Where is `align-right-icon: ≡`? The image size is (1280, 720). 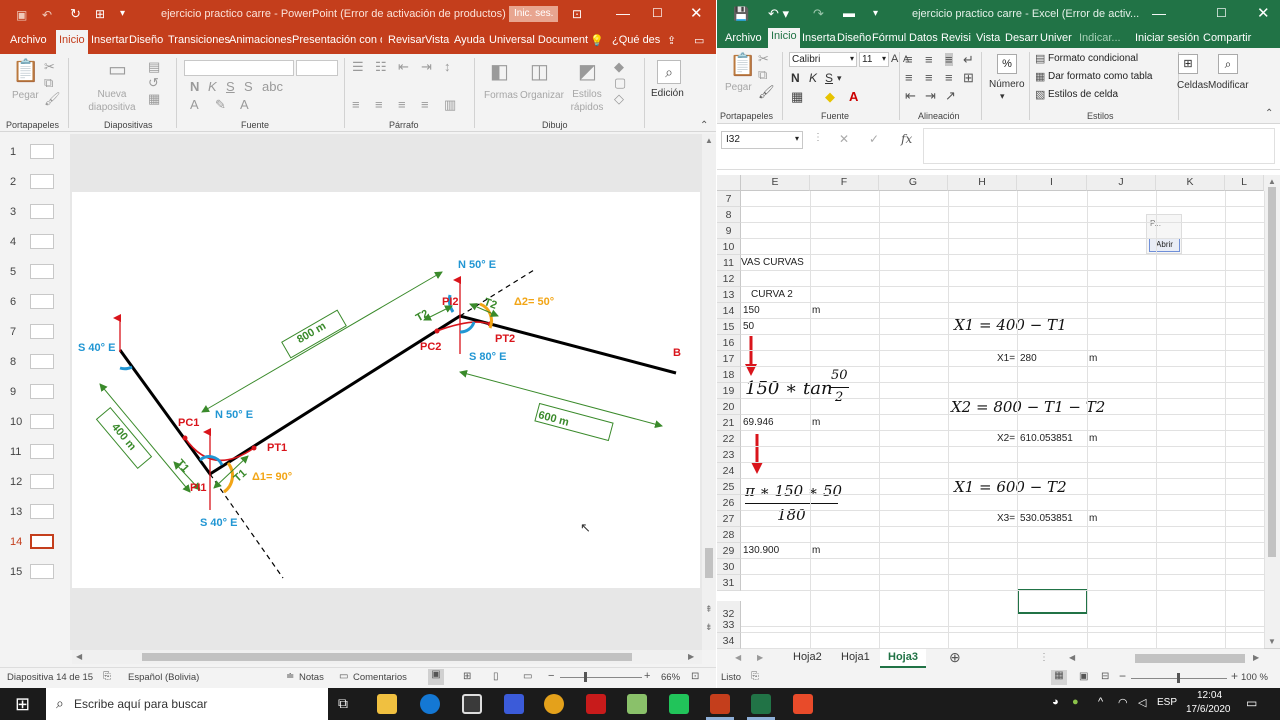
align-right-icon: ≡ is located at coordinates (402, 104).